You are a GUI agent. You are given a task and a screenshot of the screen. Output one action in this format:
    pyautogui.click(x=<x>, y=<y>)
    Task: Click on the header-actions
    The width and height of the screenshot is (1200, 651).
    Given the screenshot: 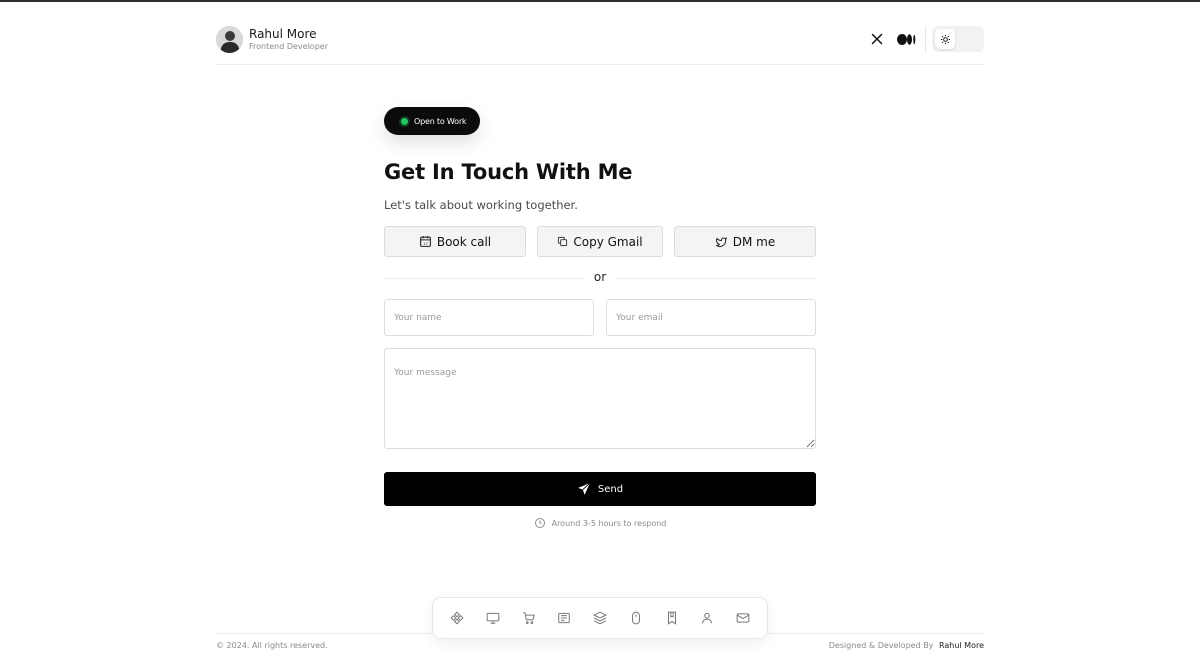 What is the action you would take?
    pyautogui.click(x=925, y=39)
    